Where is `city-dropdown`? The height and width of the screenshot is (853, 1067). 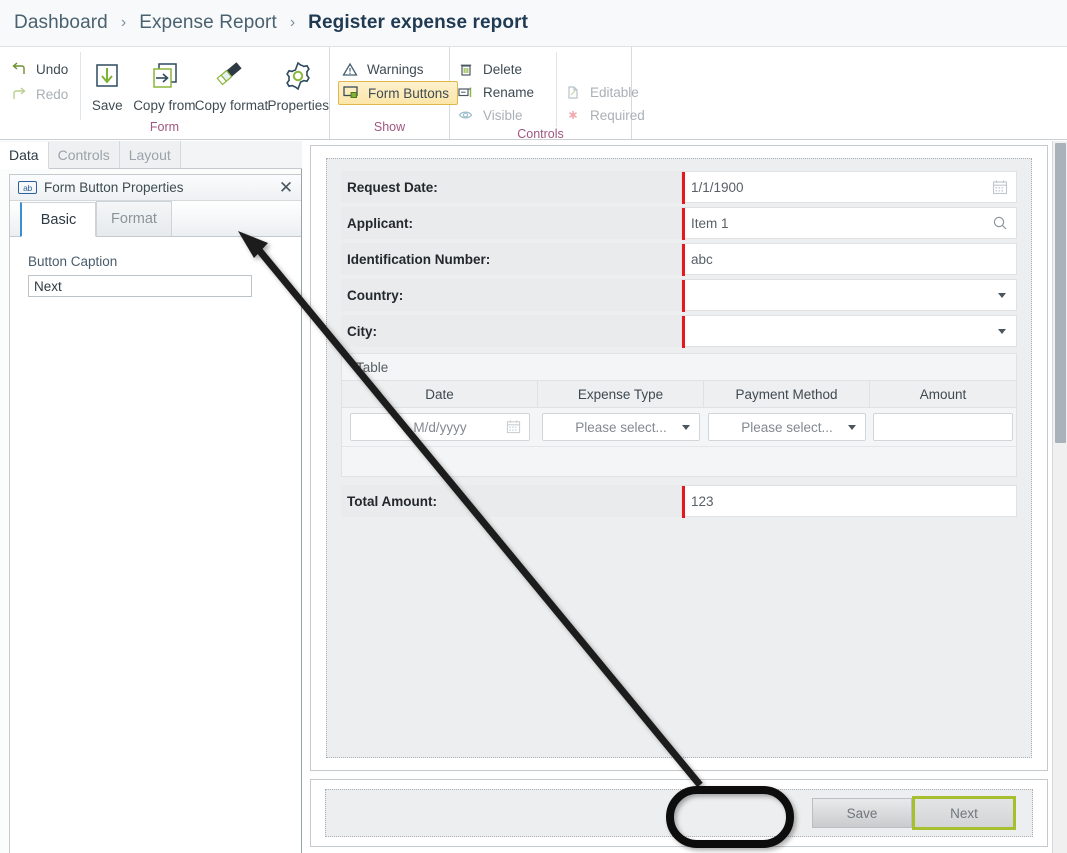 city-dropdown is located at coordinates (849, 331).